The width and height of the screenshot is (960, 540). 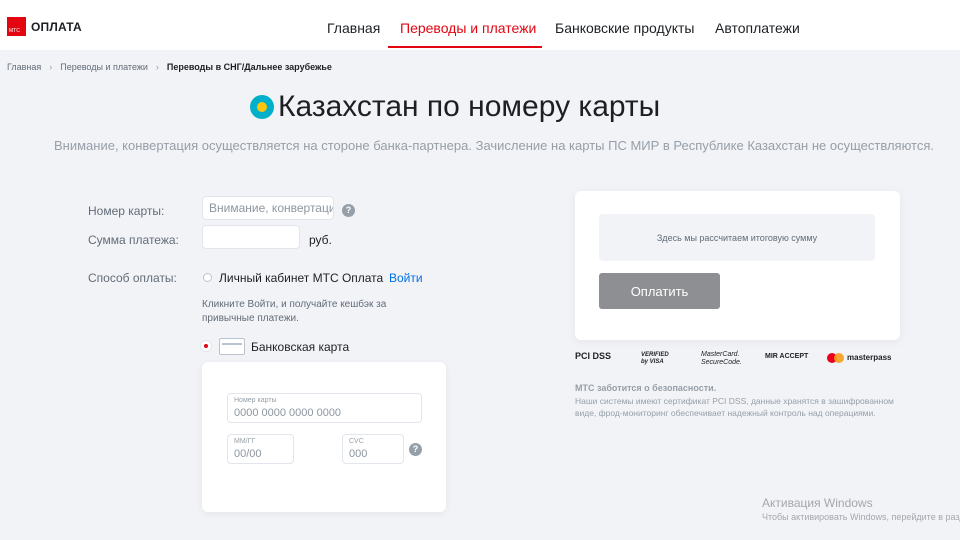 What do you see at coordinates (248, 454) in the screenshot?
I see `expiry-placeholder: 00/00` at bounding box center [248, 454].